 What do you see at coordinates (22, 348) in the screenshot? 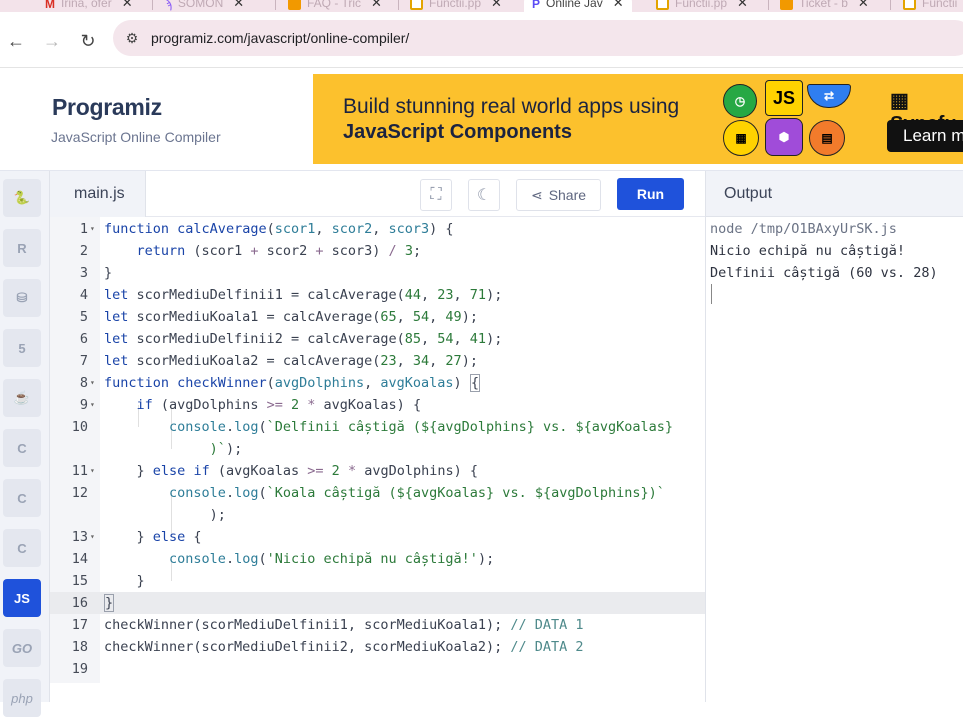
I see `html5-icon: 5` at bounding box center [22, 348].